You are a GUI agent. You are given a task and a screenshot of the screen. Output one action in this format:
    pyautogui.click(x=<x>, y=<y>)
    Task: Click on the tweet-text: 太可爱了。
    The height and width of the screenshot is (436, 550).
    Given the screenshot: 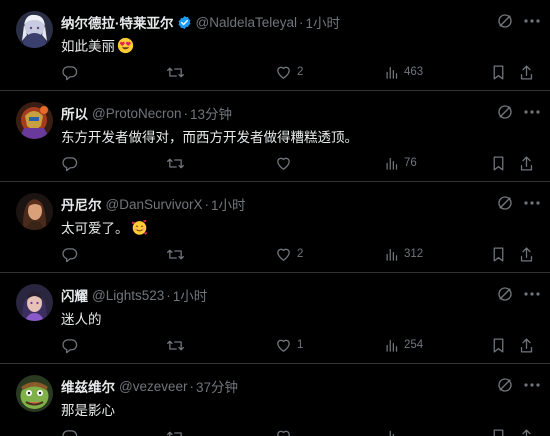 What is the action you would take?
    pyautogui.click(x=104, y=228)
    